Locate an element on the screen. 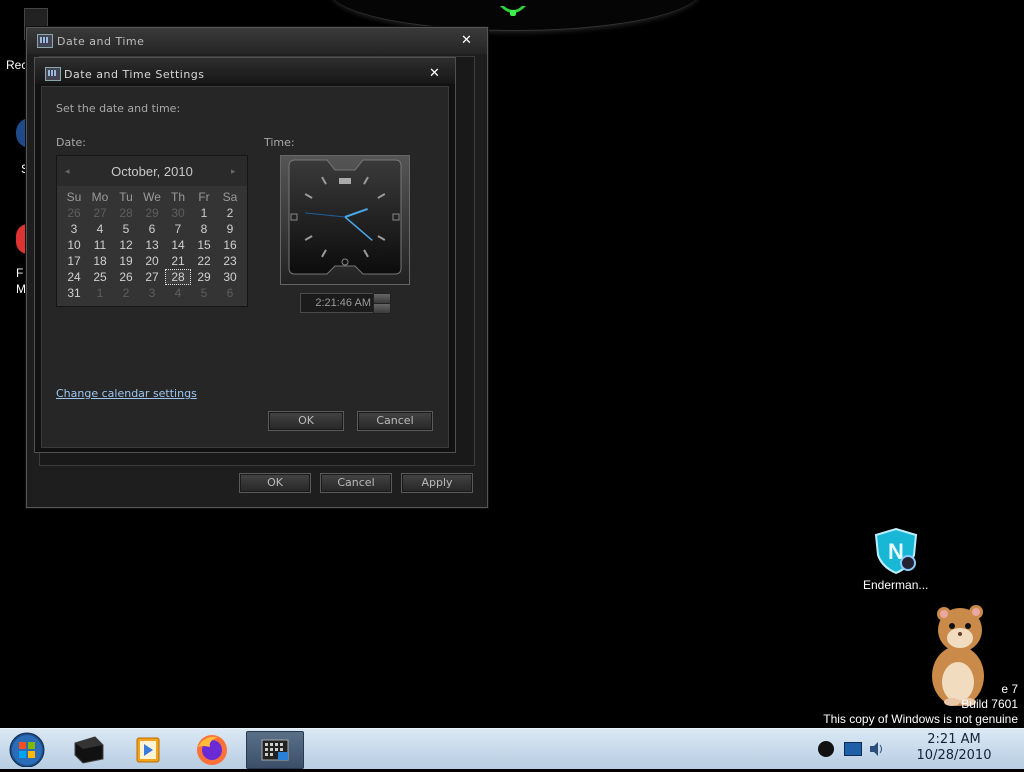  calendar-day-header: Fr is located at coordinates (204, 197).